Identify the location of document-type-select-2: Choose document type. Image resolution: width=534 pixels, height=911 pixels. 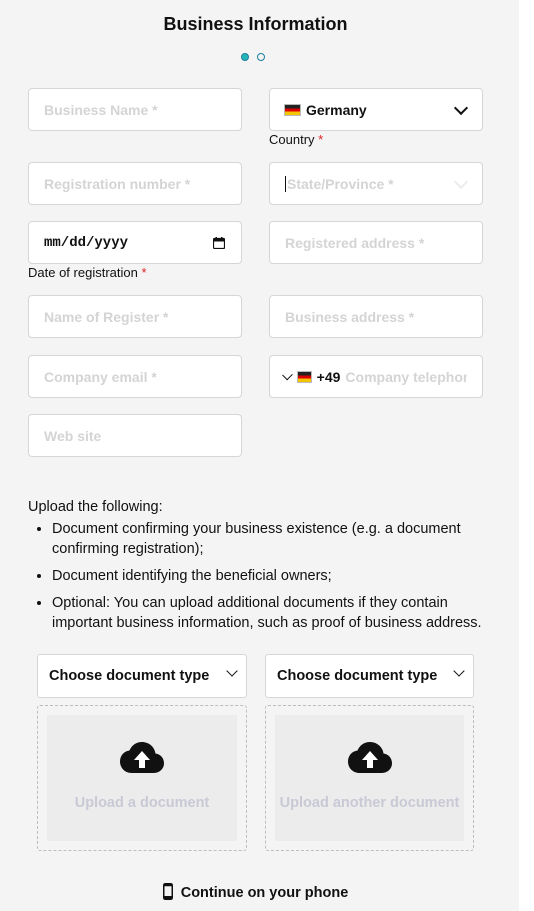
(369, 676).